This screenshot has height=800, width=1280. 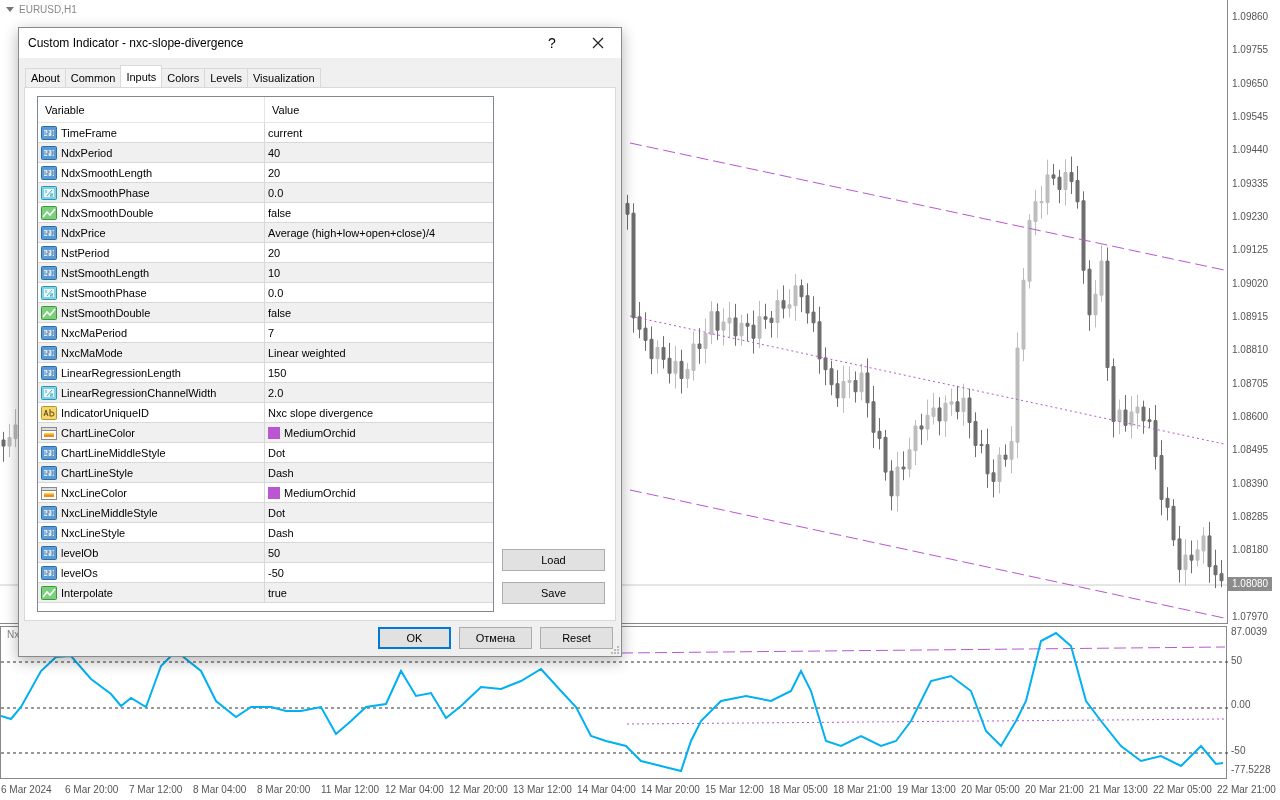 What do you see at coordinates (156, 789) in the screenshot?
I see `time-label: 7 Mar 12:00` at bounding box center [156, 789].